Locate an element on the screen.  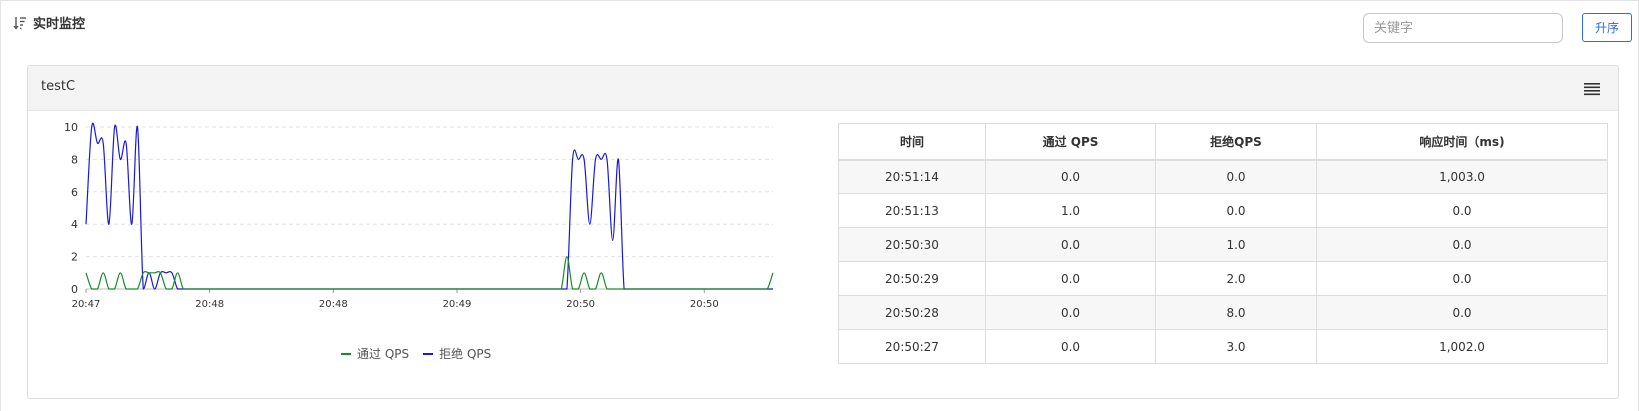
x-tick-label: 20:47 is located at coordinates (86, 304).